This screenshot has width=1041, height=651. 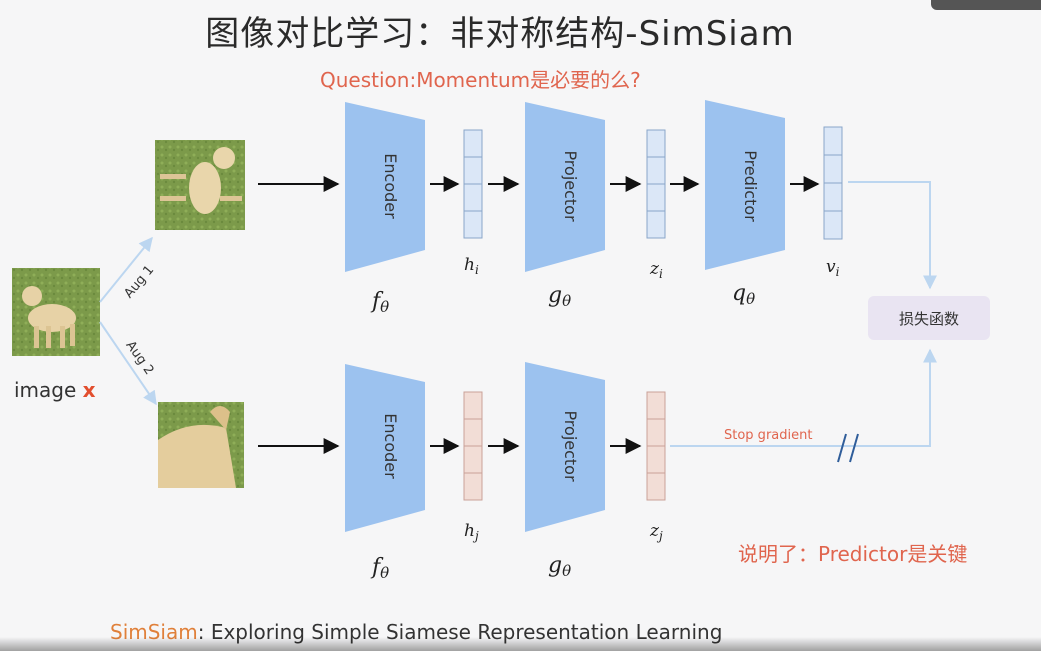 What do you see at coordinates (390, 186) in the screenshot?
I see `encoder-label-top: Encoder` at bounding box center [390, 186].